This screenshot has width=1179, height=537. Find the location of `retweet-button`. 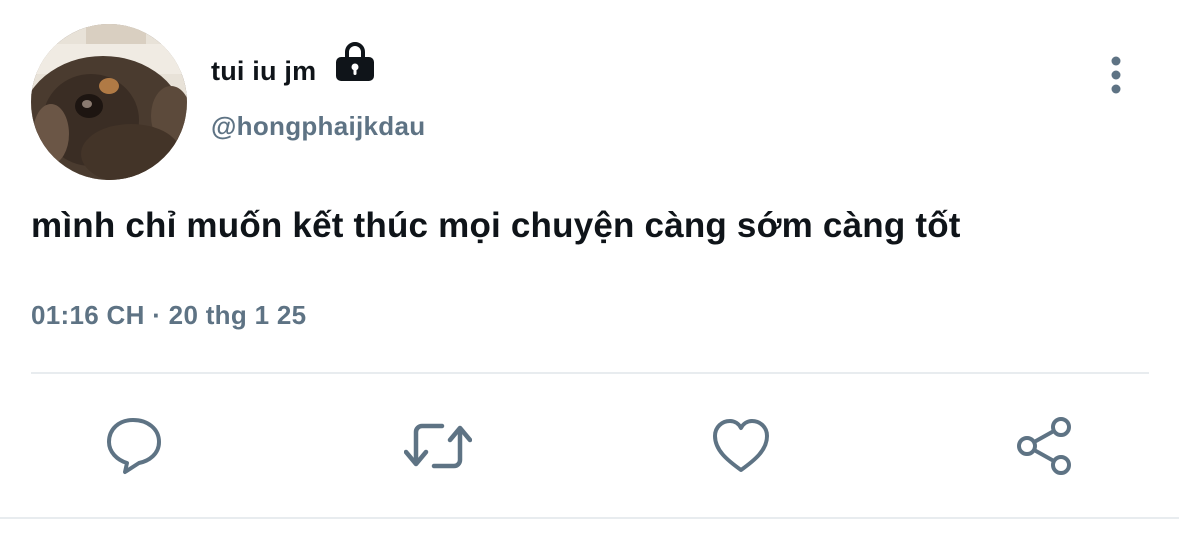

retweet-button is located at coordinates (438, 446).